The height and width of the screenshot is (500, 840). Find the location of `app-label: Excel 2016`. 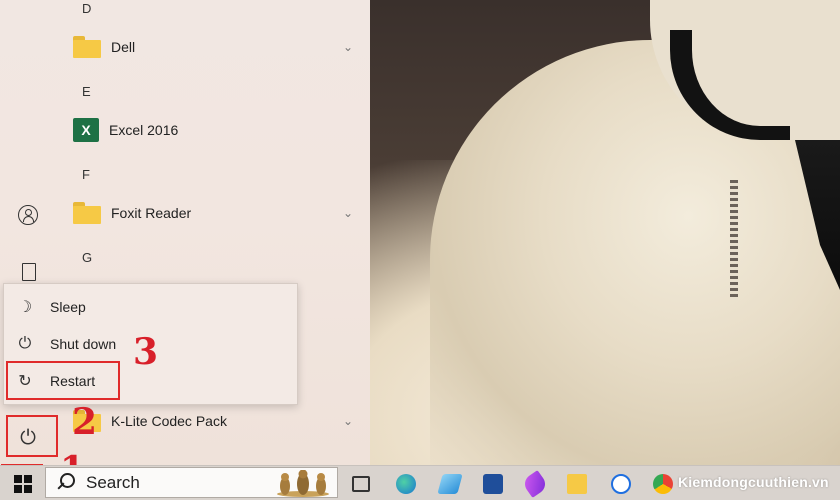

app-label: Excel 2016 is located at coordinates (144, 130).